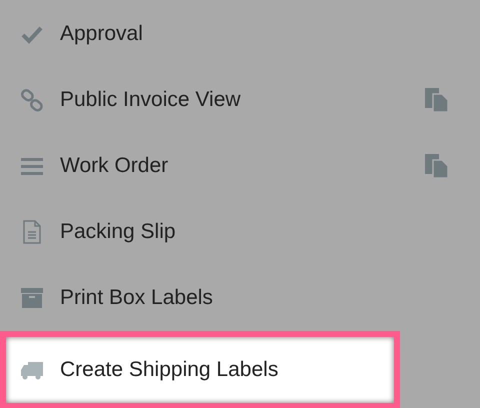 This screenshot has height=408, width=480. What do you see at coordinates (32, 100) in the screenshot?
I see `link-icon` at bounding box center [32, 100].